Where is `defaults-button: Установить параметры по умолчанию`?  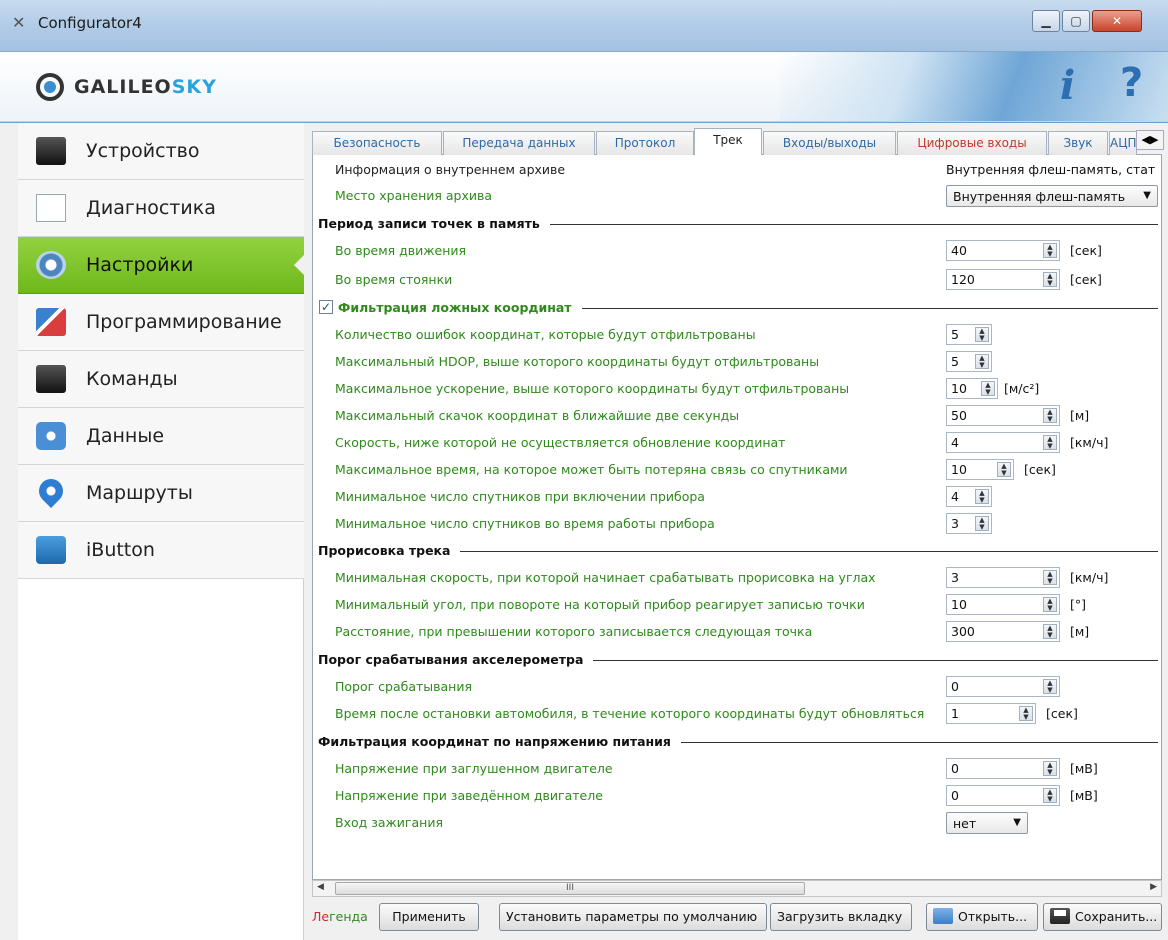 defaults-button: Установить параметры по умолчанию is located at coordinates (633, 917).